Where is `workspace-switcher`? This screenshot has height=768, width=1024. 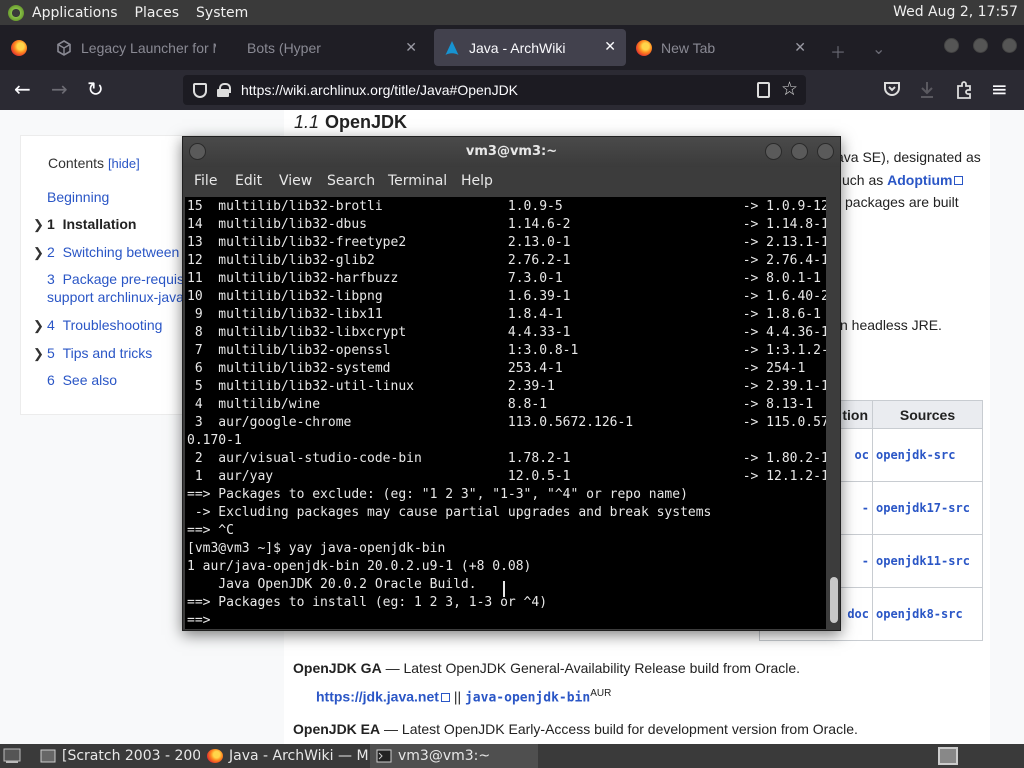 workspace-switcher is located at coordinates (948, 756).